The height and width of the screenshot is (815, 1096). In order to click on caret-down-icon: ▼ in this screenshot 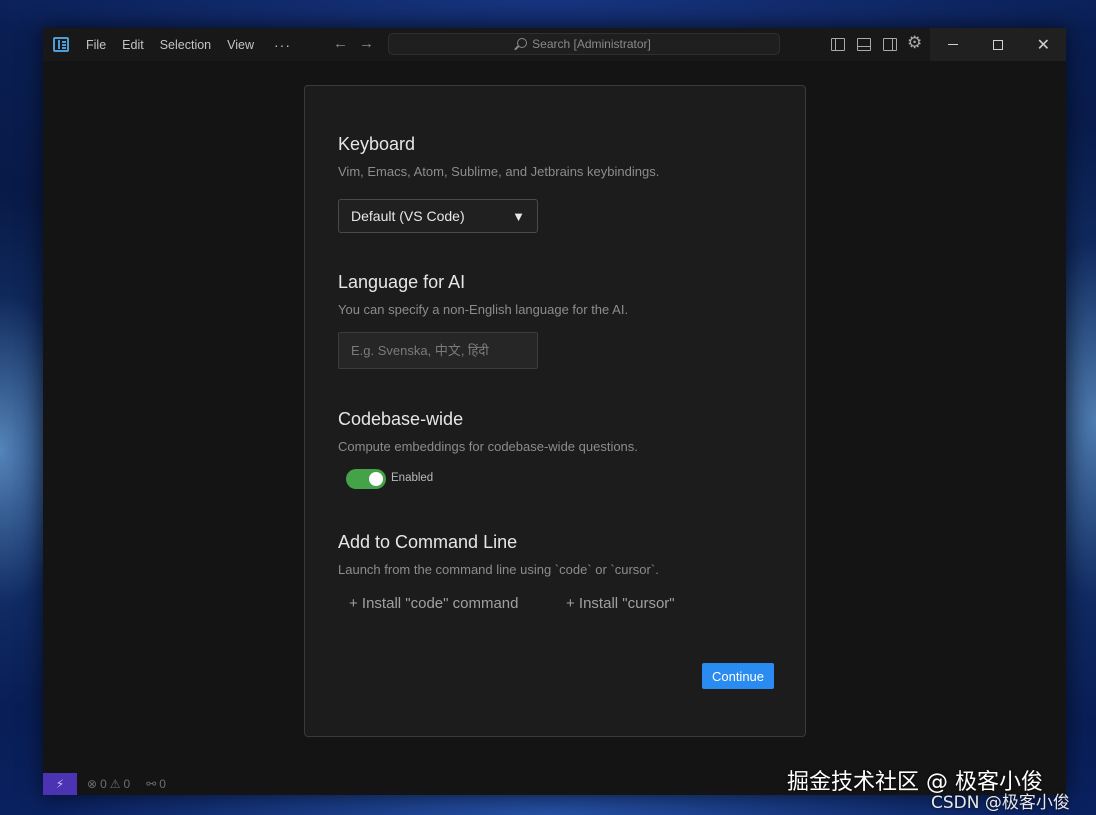, I will do `click(518, 216)`.